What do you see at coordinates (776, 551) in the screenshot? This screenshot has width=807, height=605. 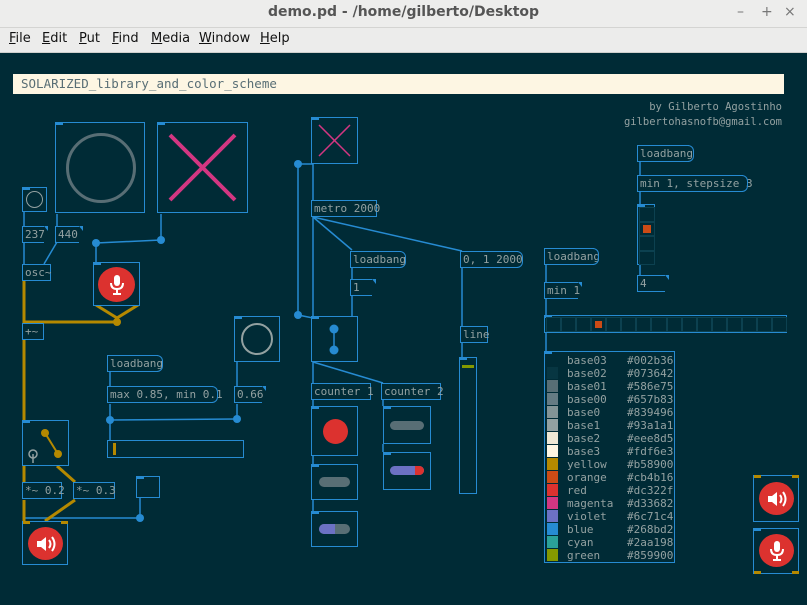 I see `adc-mic-right` at bounding box center [776, 551].